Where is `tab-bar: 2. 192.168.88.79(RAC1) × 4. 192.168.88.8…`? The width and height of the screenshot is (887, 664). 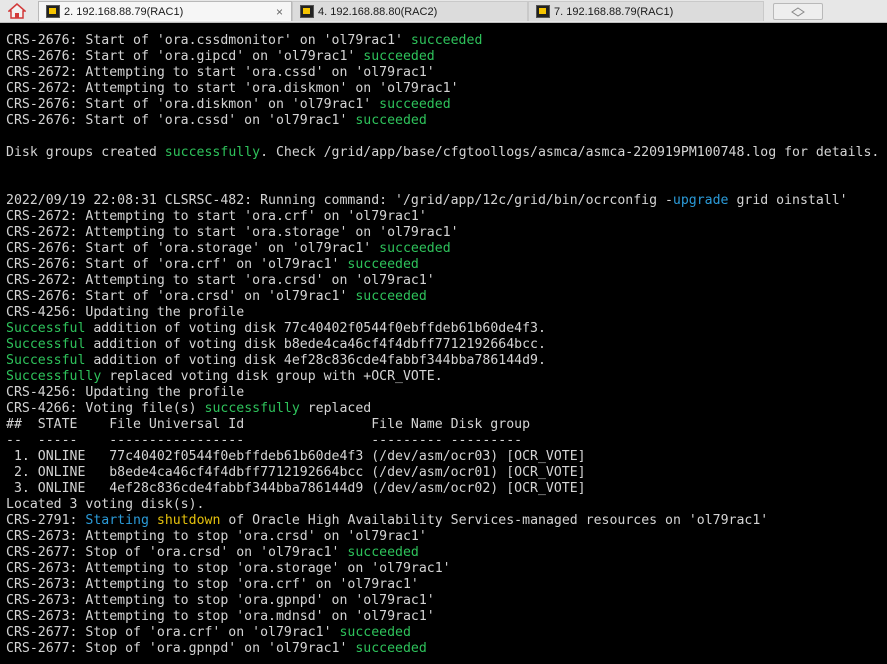
tab-bar: 2. 192.168.88.79(RAC1) × 4. 192.168.88.8… is located at coordinates (443, 11).